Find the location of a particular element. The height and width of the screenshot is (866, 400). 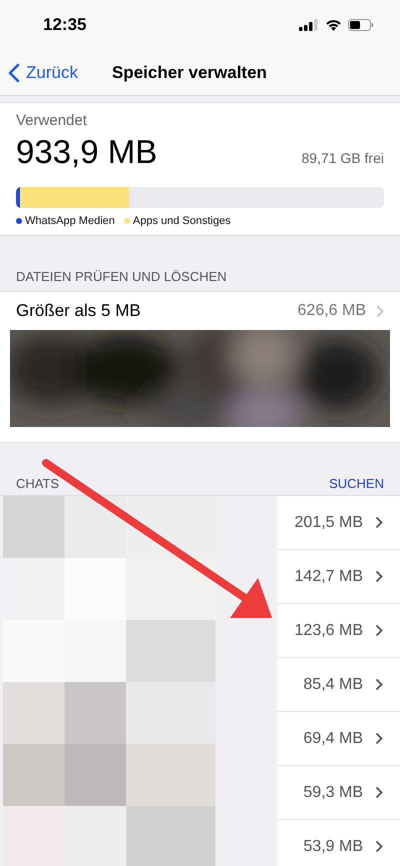

wifi-icon is located at coordinates (333, 25).